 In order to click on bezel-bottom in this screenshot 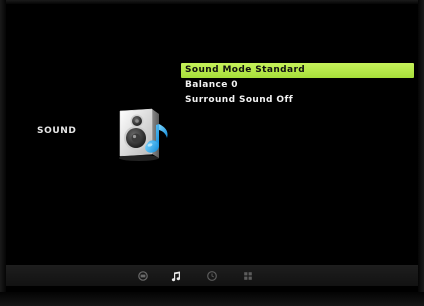, I will do `click(212, 299)`.